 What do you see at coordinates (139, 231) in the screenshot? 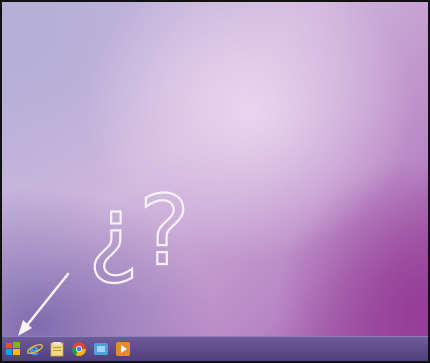
I see `question-mark-text: ¿?` at bounding box center [139, 231].